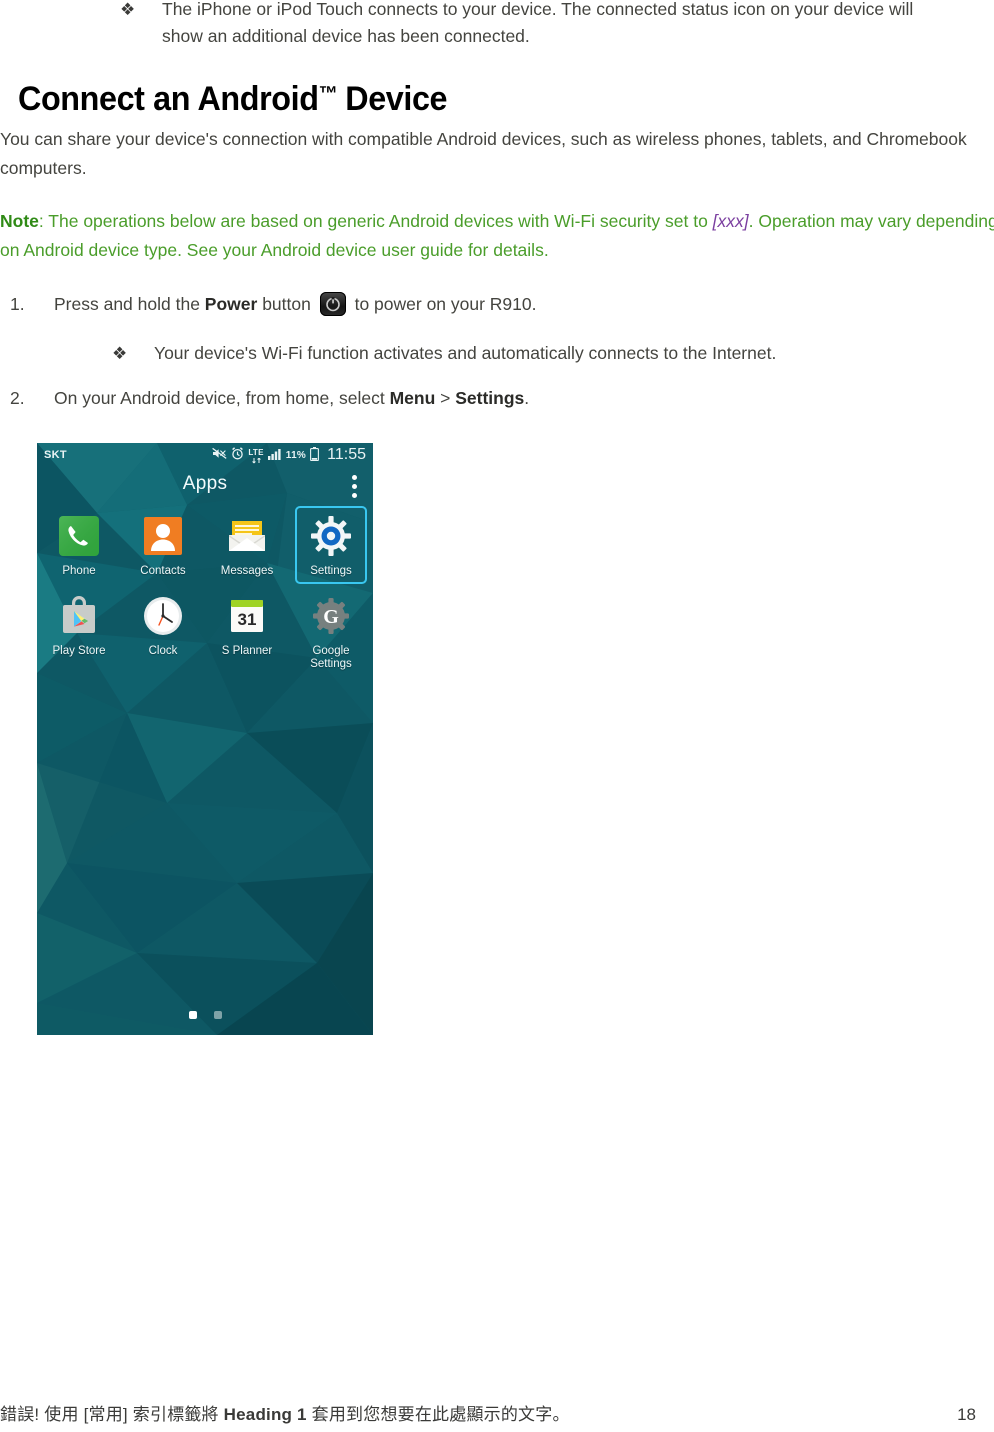 The width and height of the screenshot is (994, 1432). I want to click on overflow-menu-icon, so click(354, 488).